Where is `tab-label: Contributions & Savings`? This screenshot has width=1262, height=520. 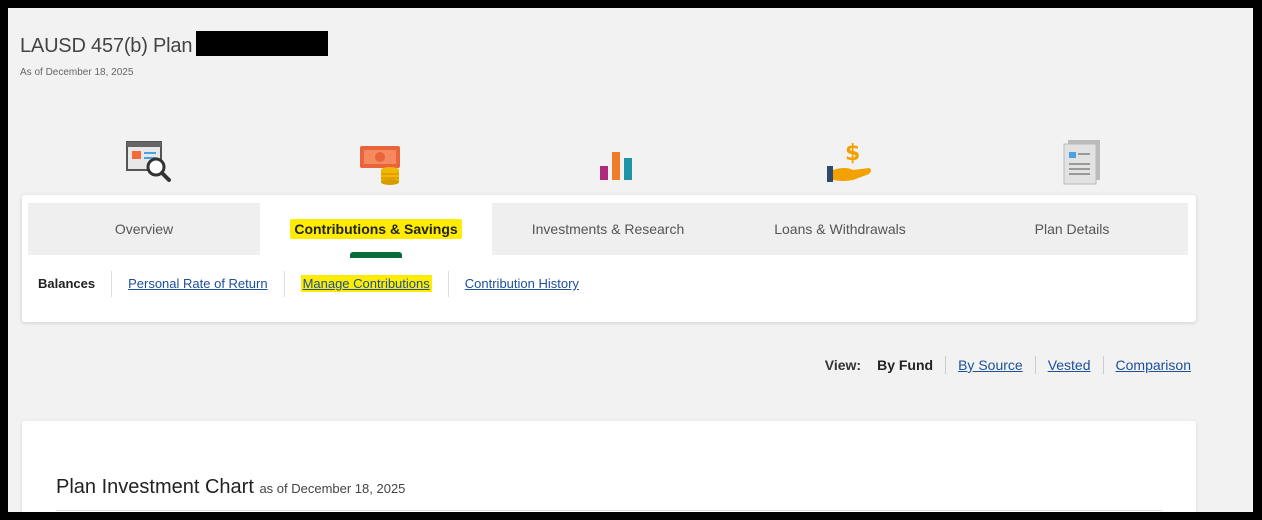
tab-label: Contributions & Savings is located at coordinates (376, 229).